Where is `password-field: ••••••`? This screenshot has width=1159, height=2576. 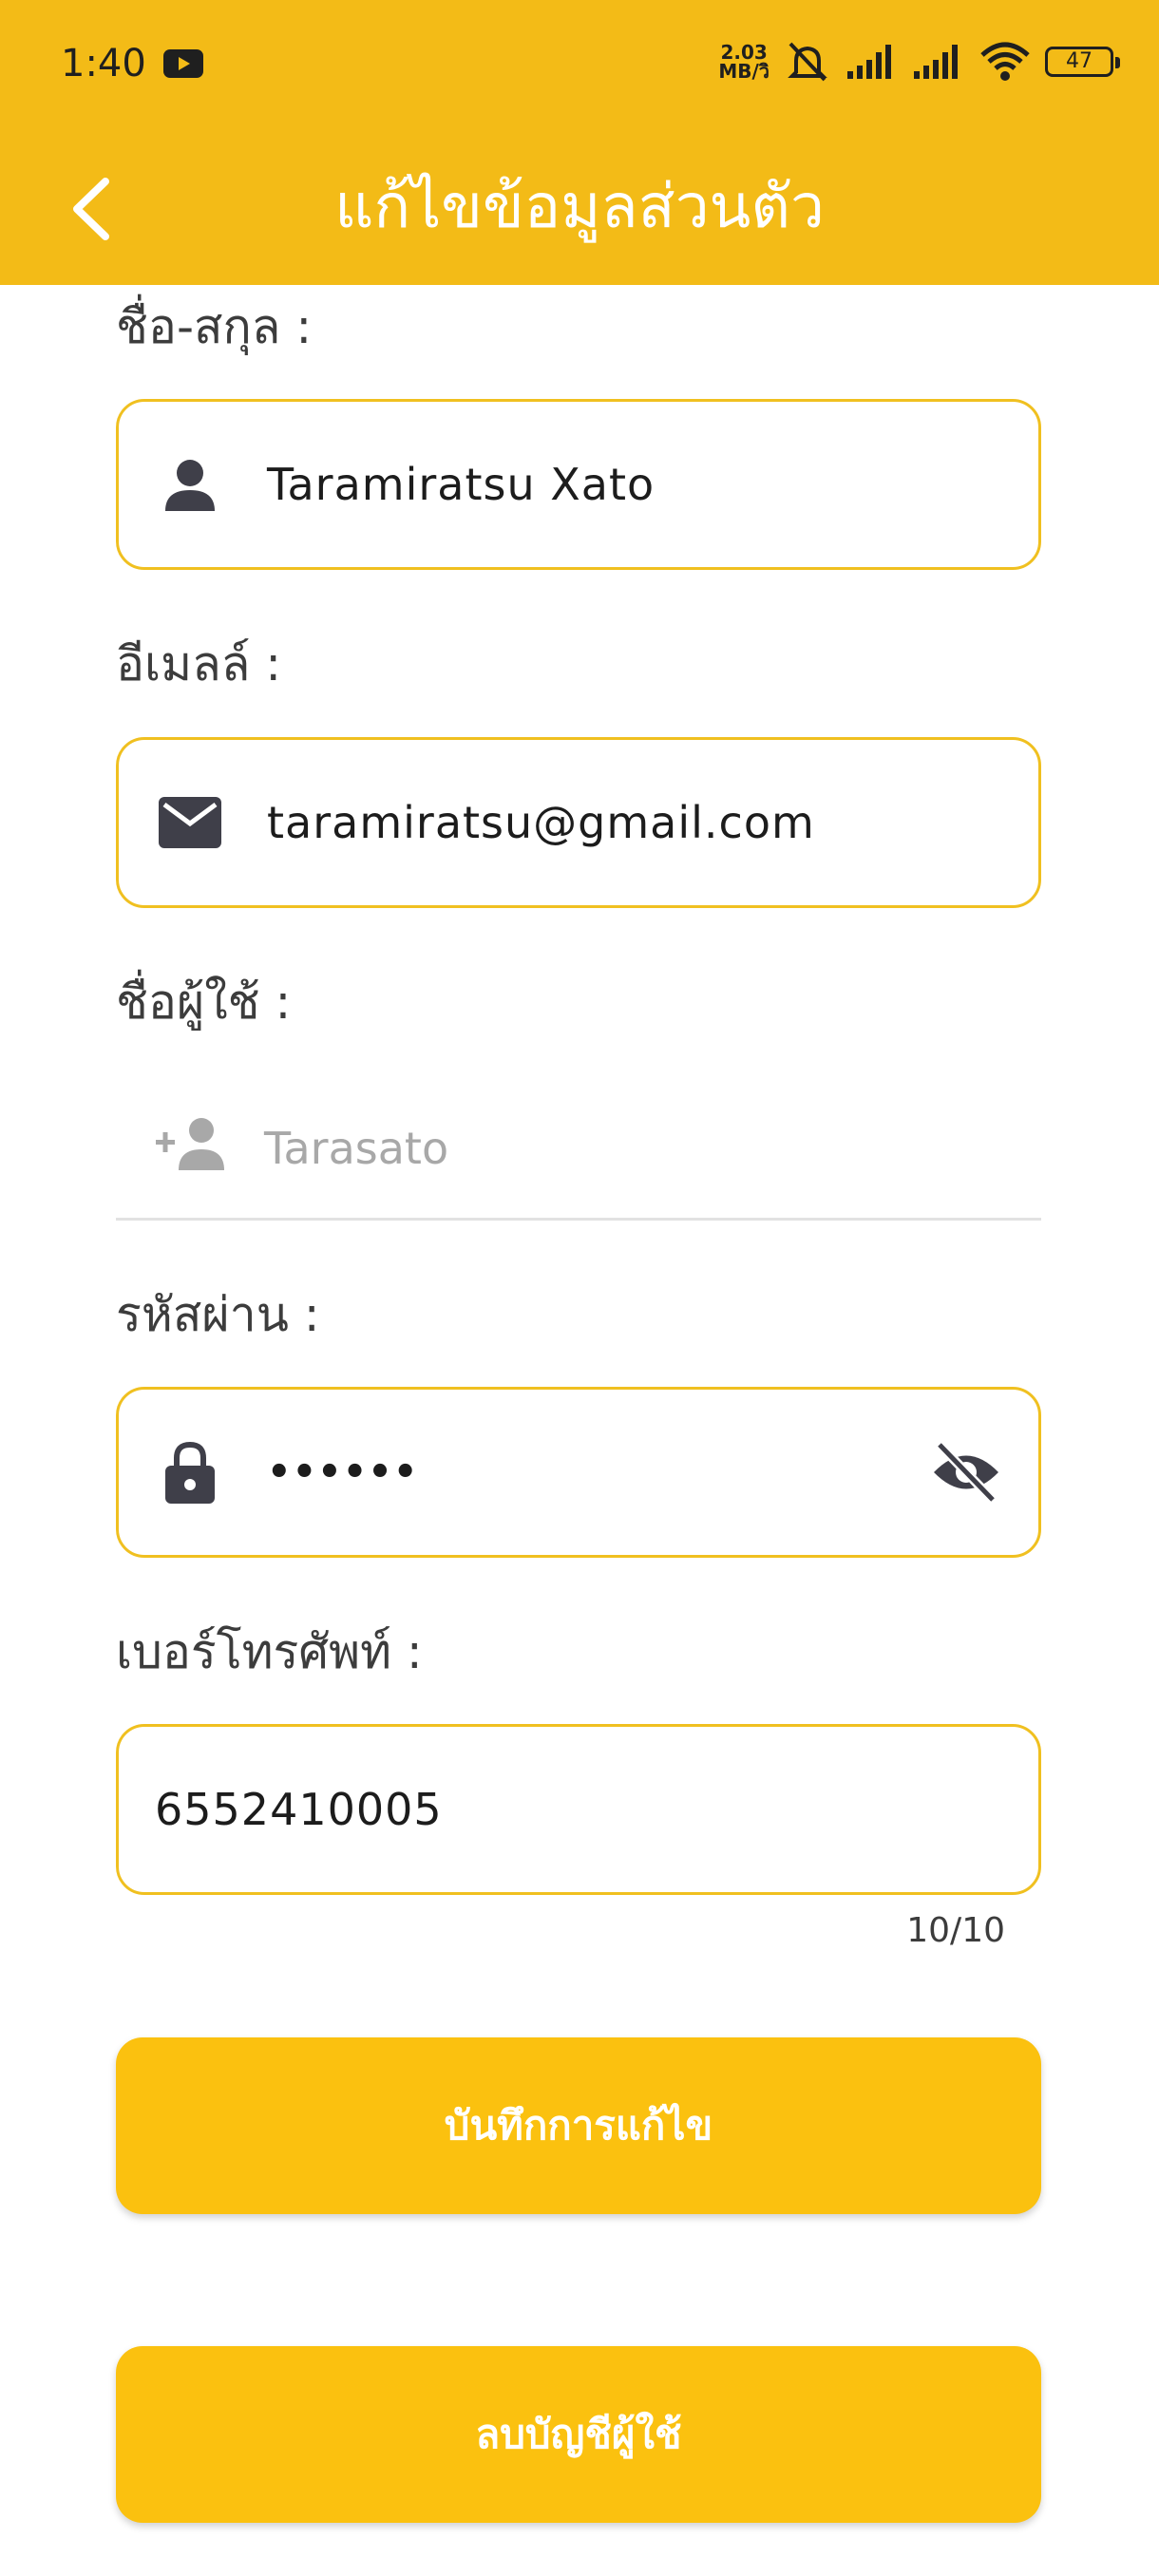
password-field: •••••• is located at coordinates (578, 1472).